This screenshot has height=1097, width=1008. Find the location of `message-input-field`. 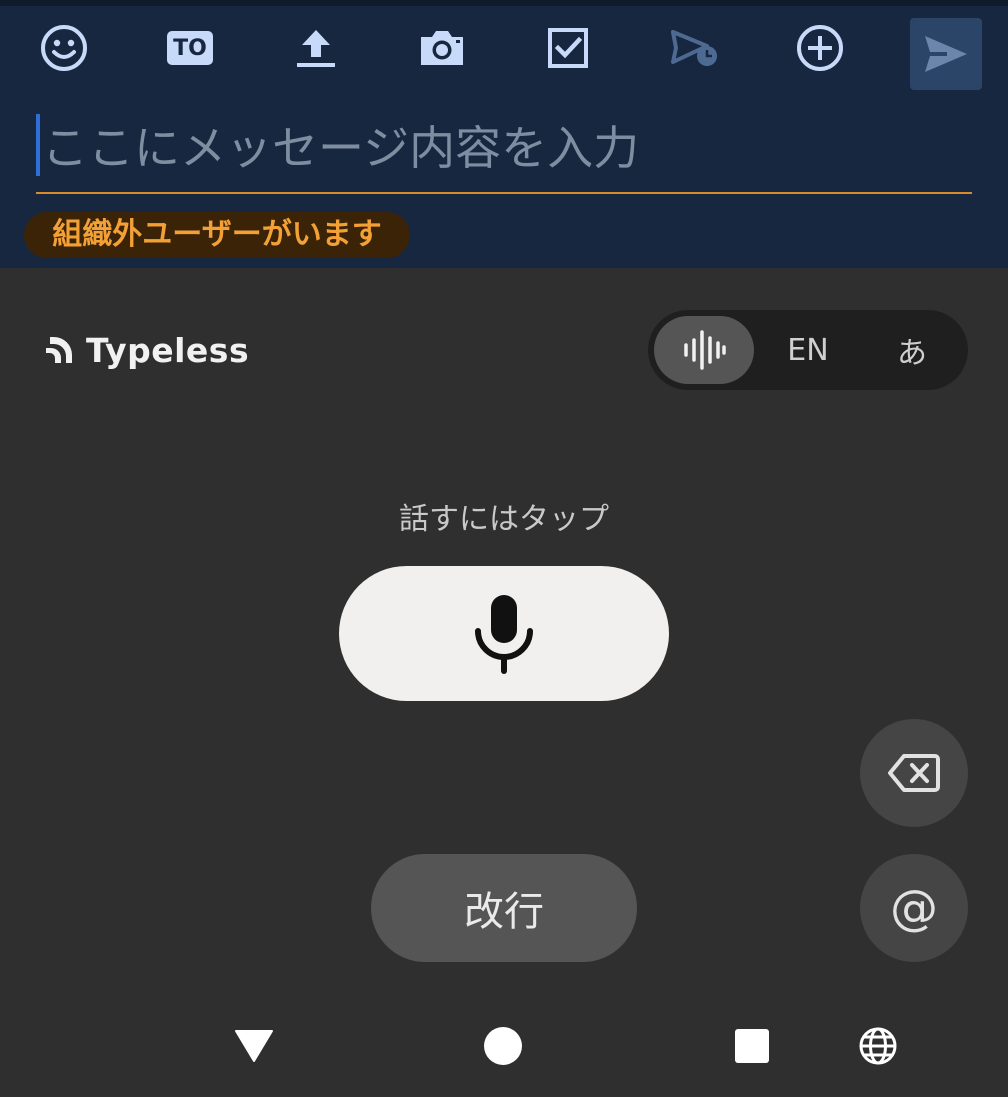

message-input-field is located at coordinates (504, 150).